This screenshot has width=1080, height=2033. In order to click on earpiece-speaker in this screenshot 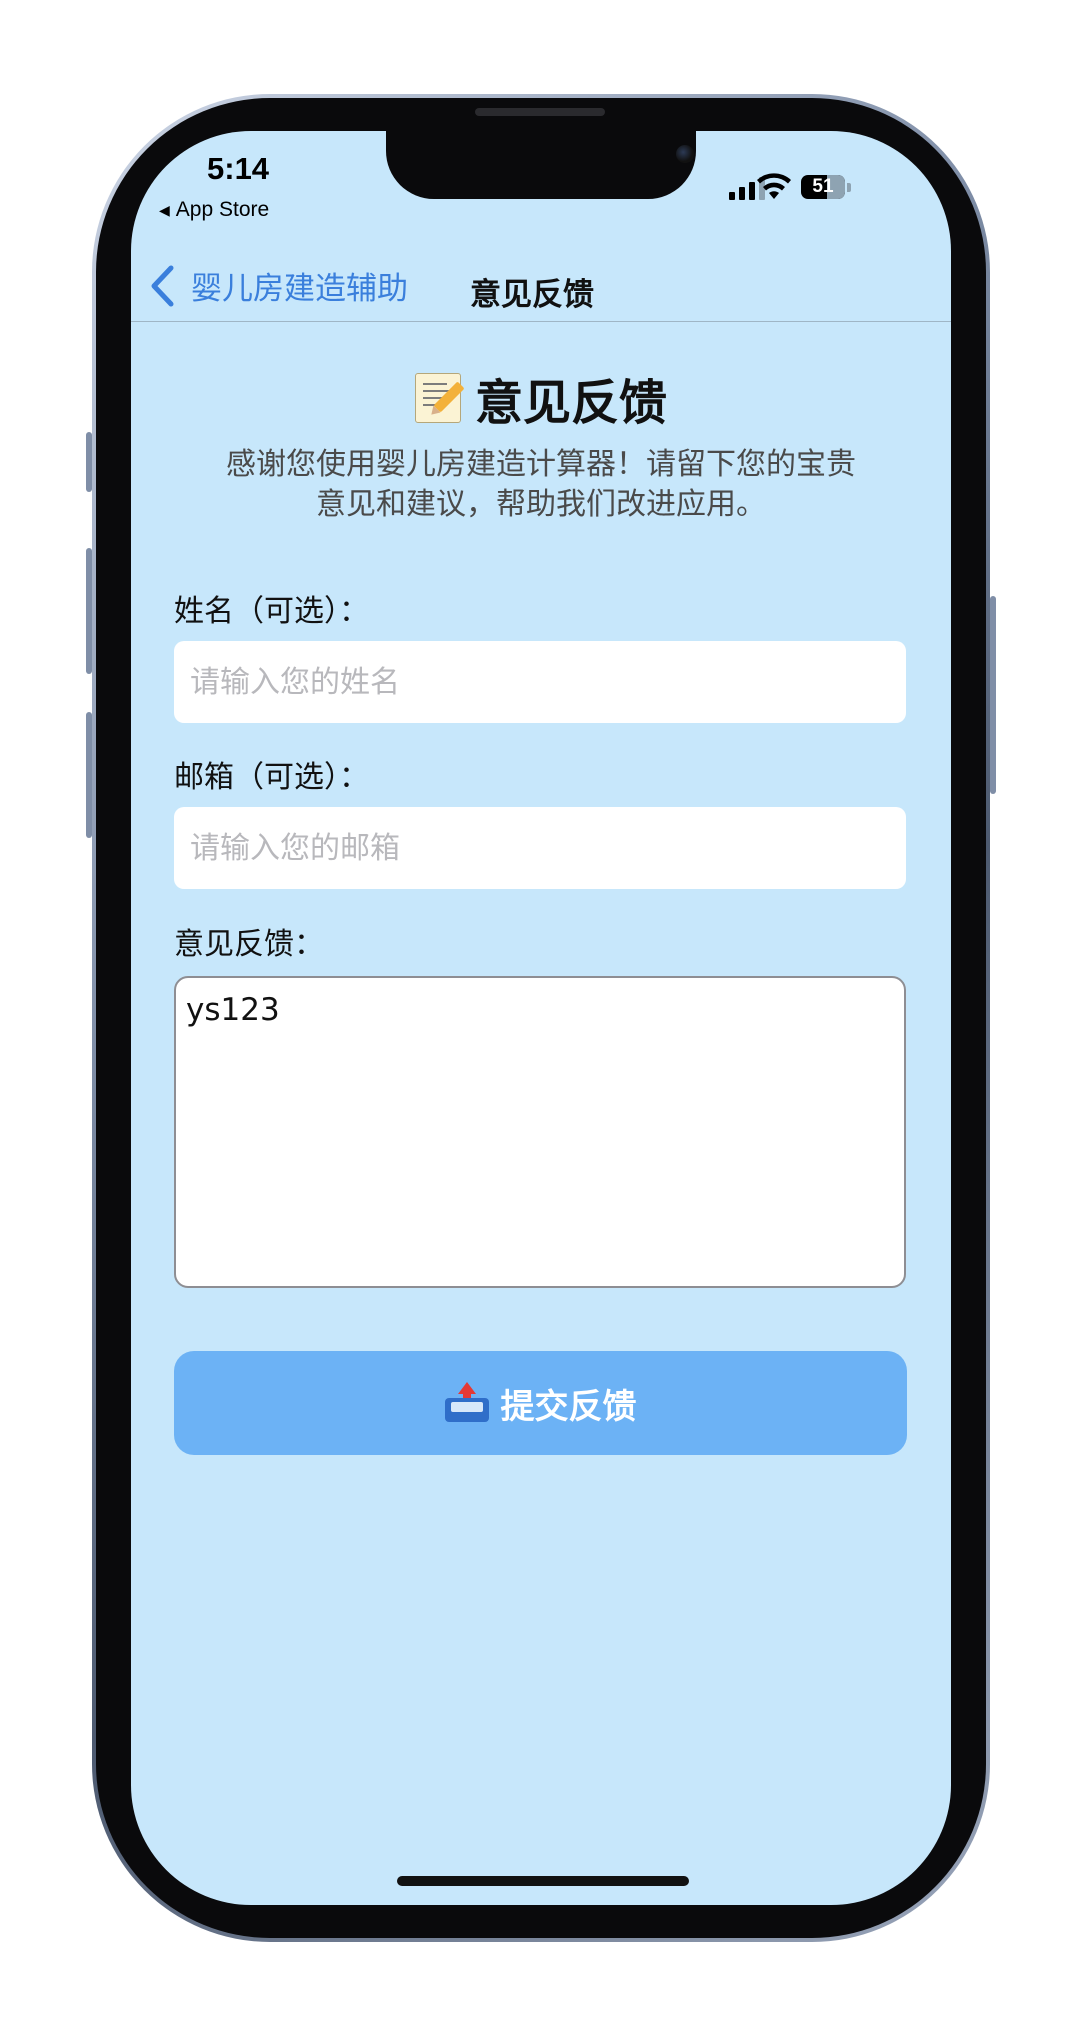, I will do `click(540, 112)`.